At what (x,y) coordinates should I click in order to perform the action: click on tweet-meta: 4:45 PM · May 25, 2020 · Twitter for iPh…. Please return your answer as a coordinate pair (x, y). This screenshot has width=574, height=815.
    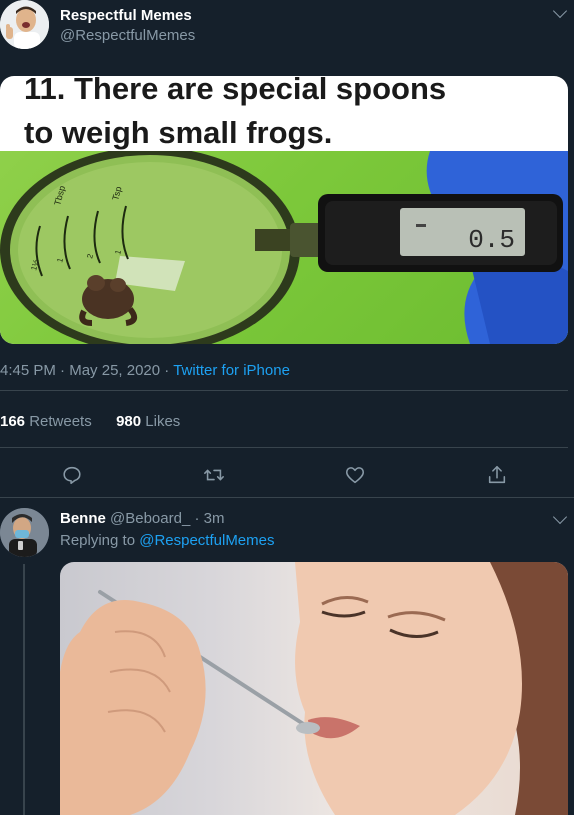
    Looking at the image, I should click on (145, 370).